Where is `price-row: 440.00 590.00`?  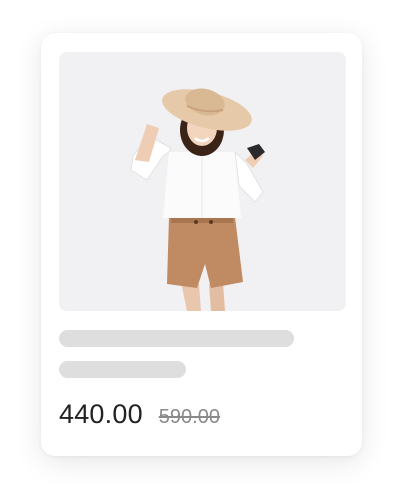 price-row: 440.00 590.00 is located at coordinates (139, 414).